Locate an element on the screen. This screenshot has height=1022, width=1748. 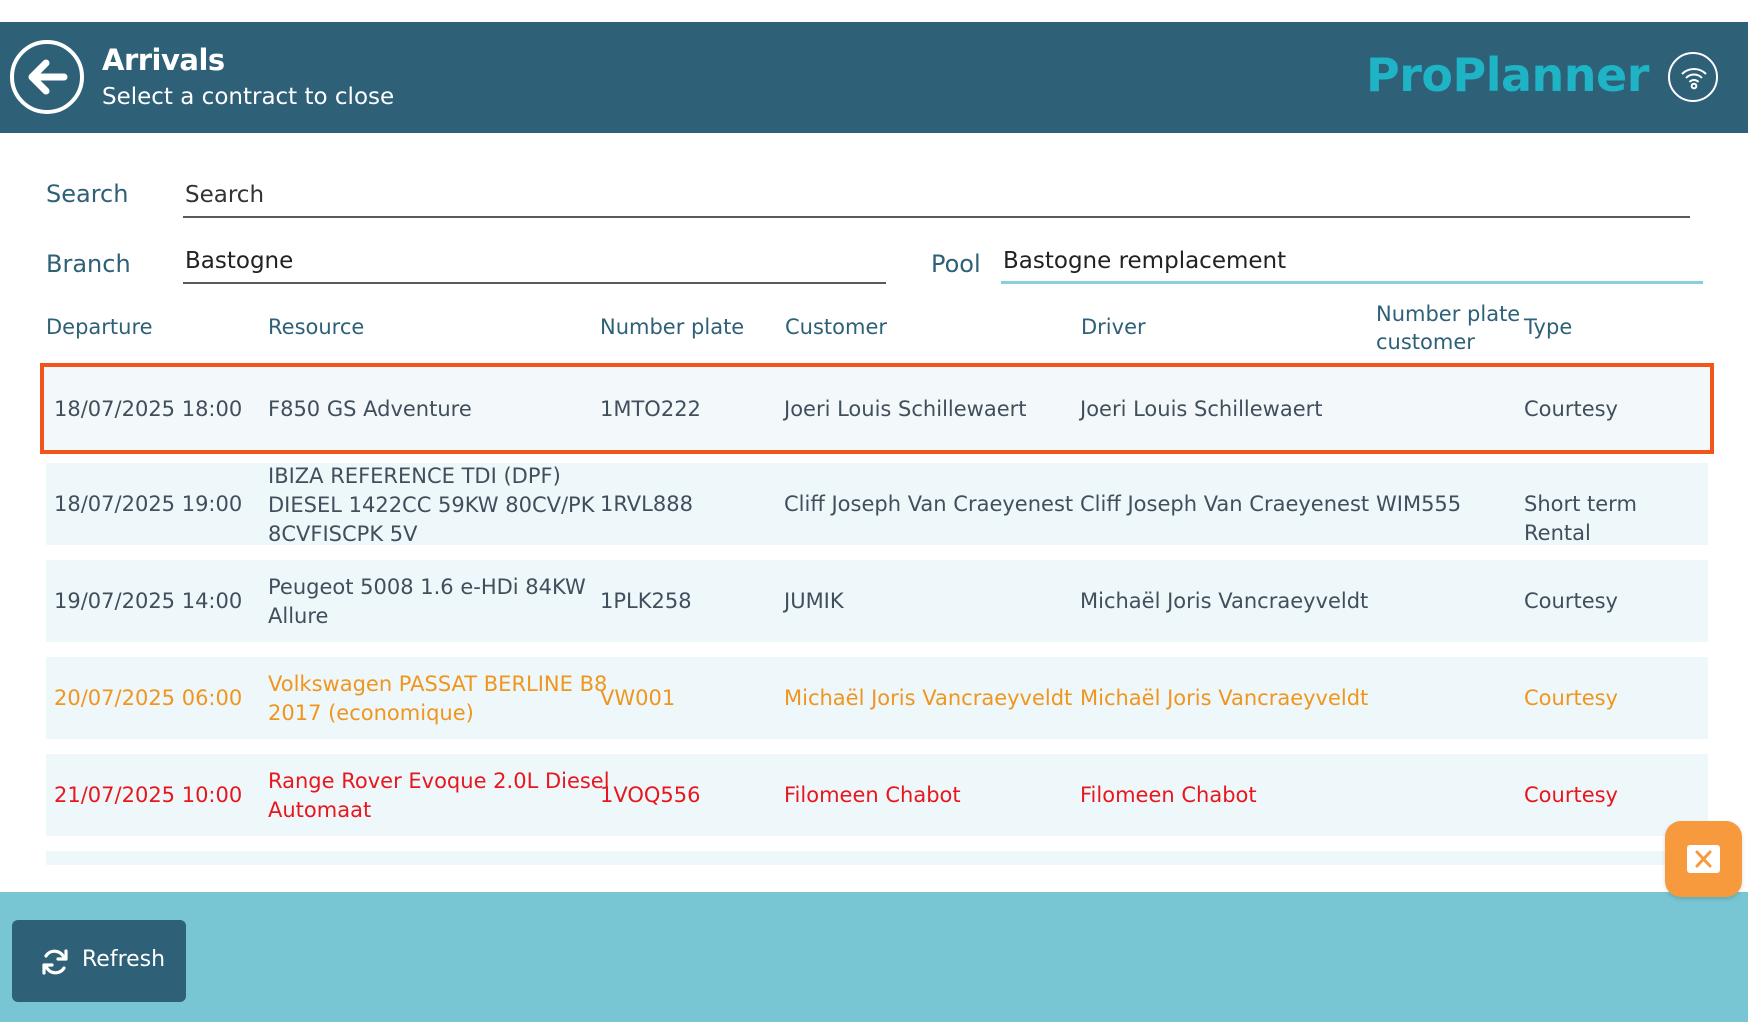
close-button is located at coordinates (1703, 859).